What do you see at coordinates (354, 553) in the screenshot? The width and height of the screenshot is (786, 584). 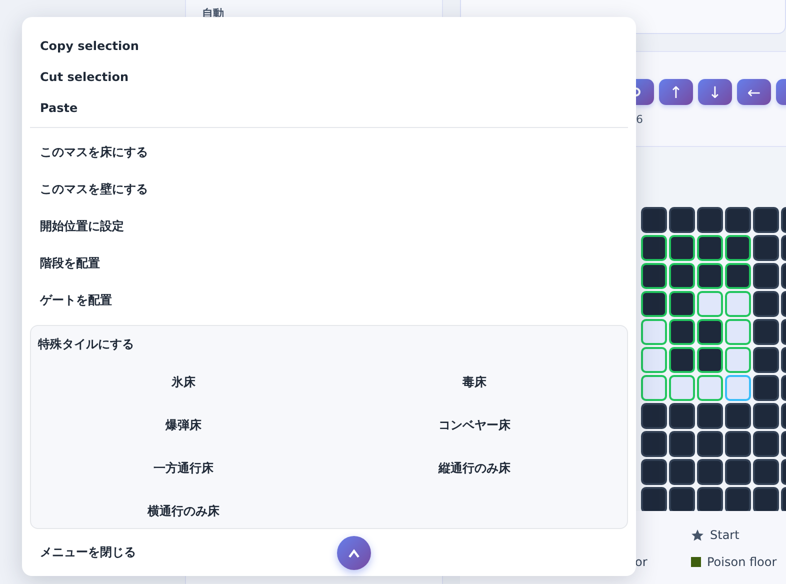 I see `chevron-up-icon` at bounding box center [354, 553].